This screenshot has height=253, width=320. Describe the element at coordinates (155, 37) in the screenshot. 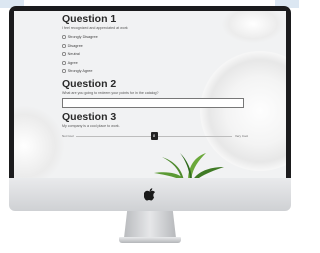

I see `option-strongly-disagree: Strongly Disagree` at that location.